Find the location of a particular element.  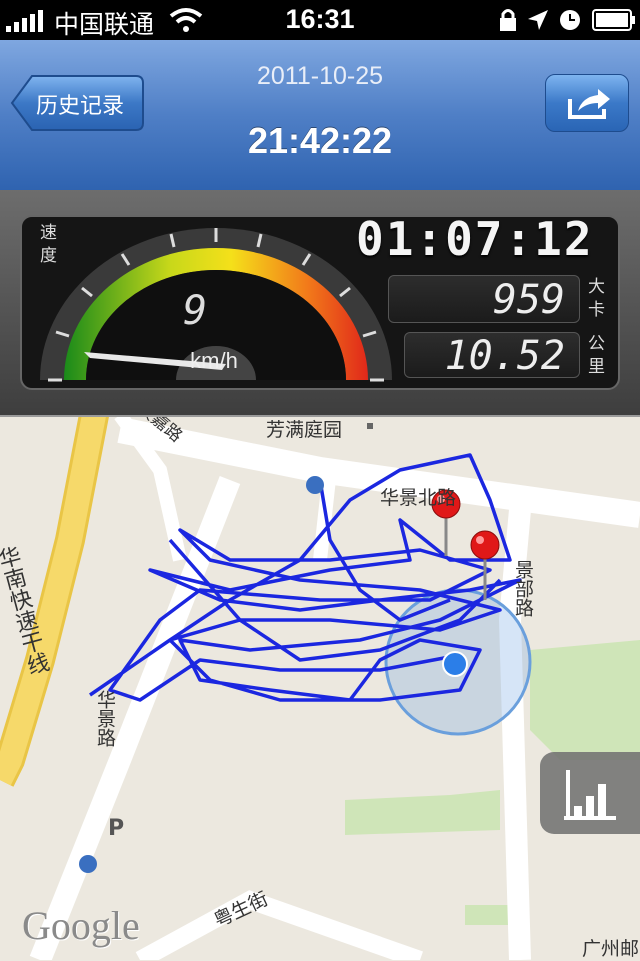

bar-chart-icon is located at coordinates (590, 795).